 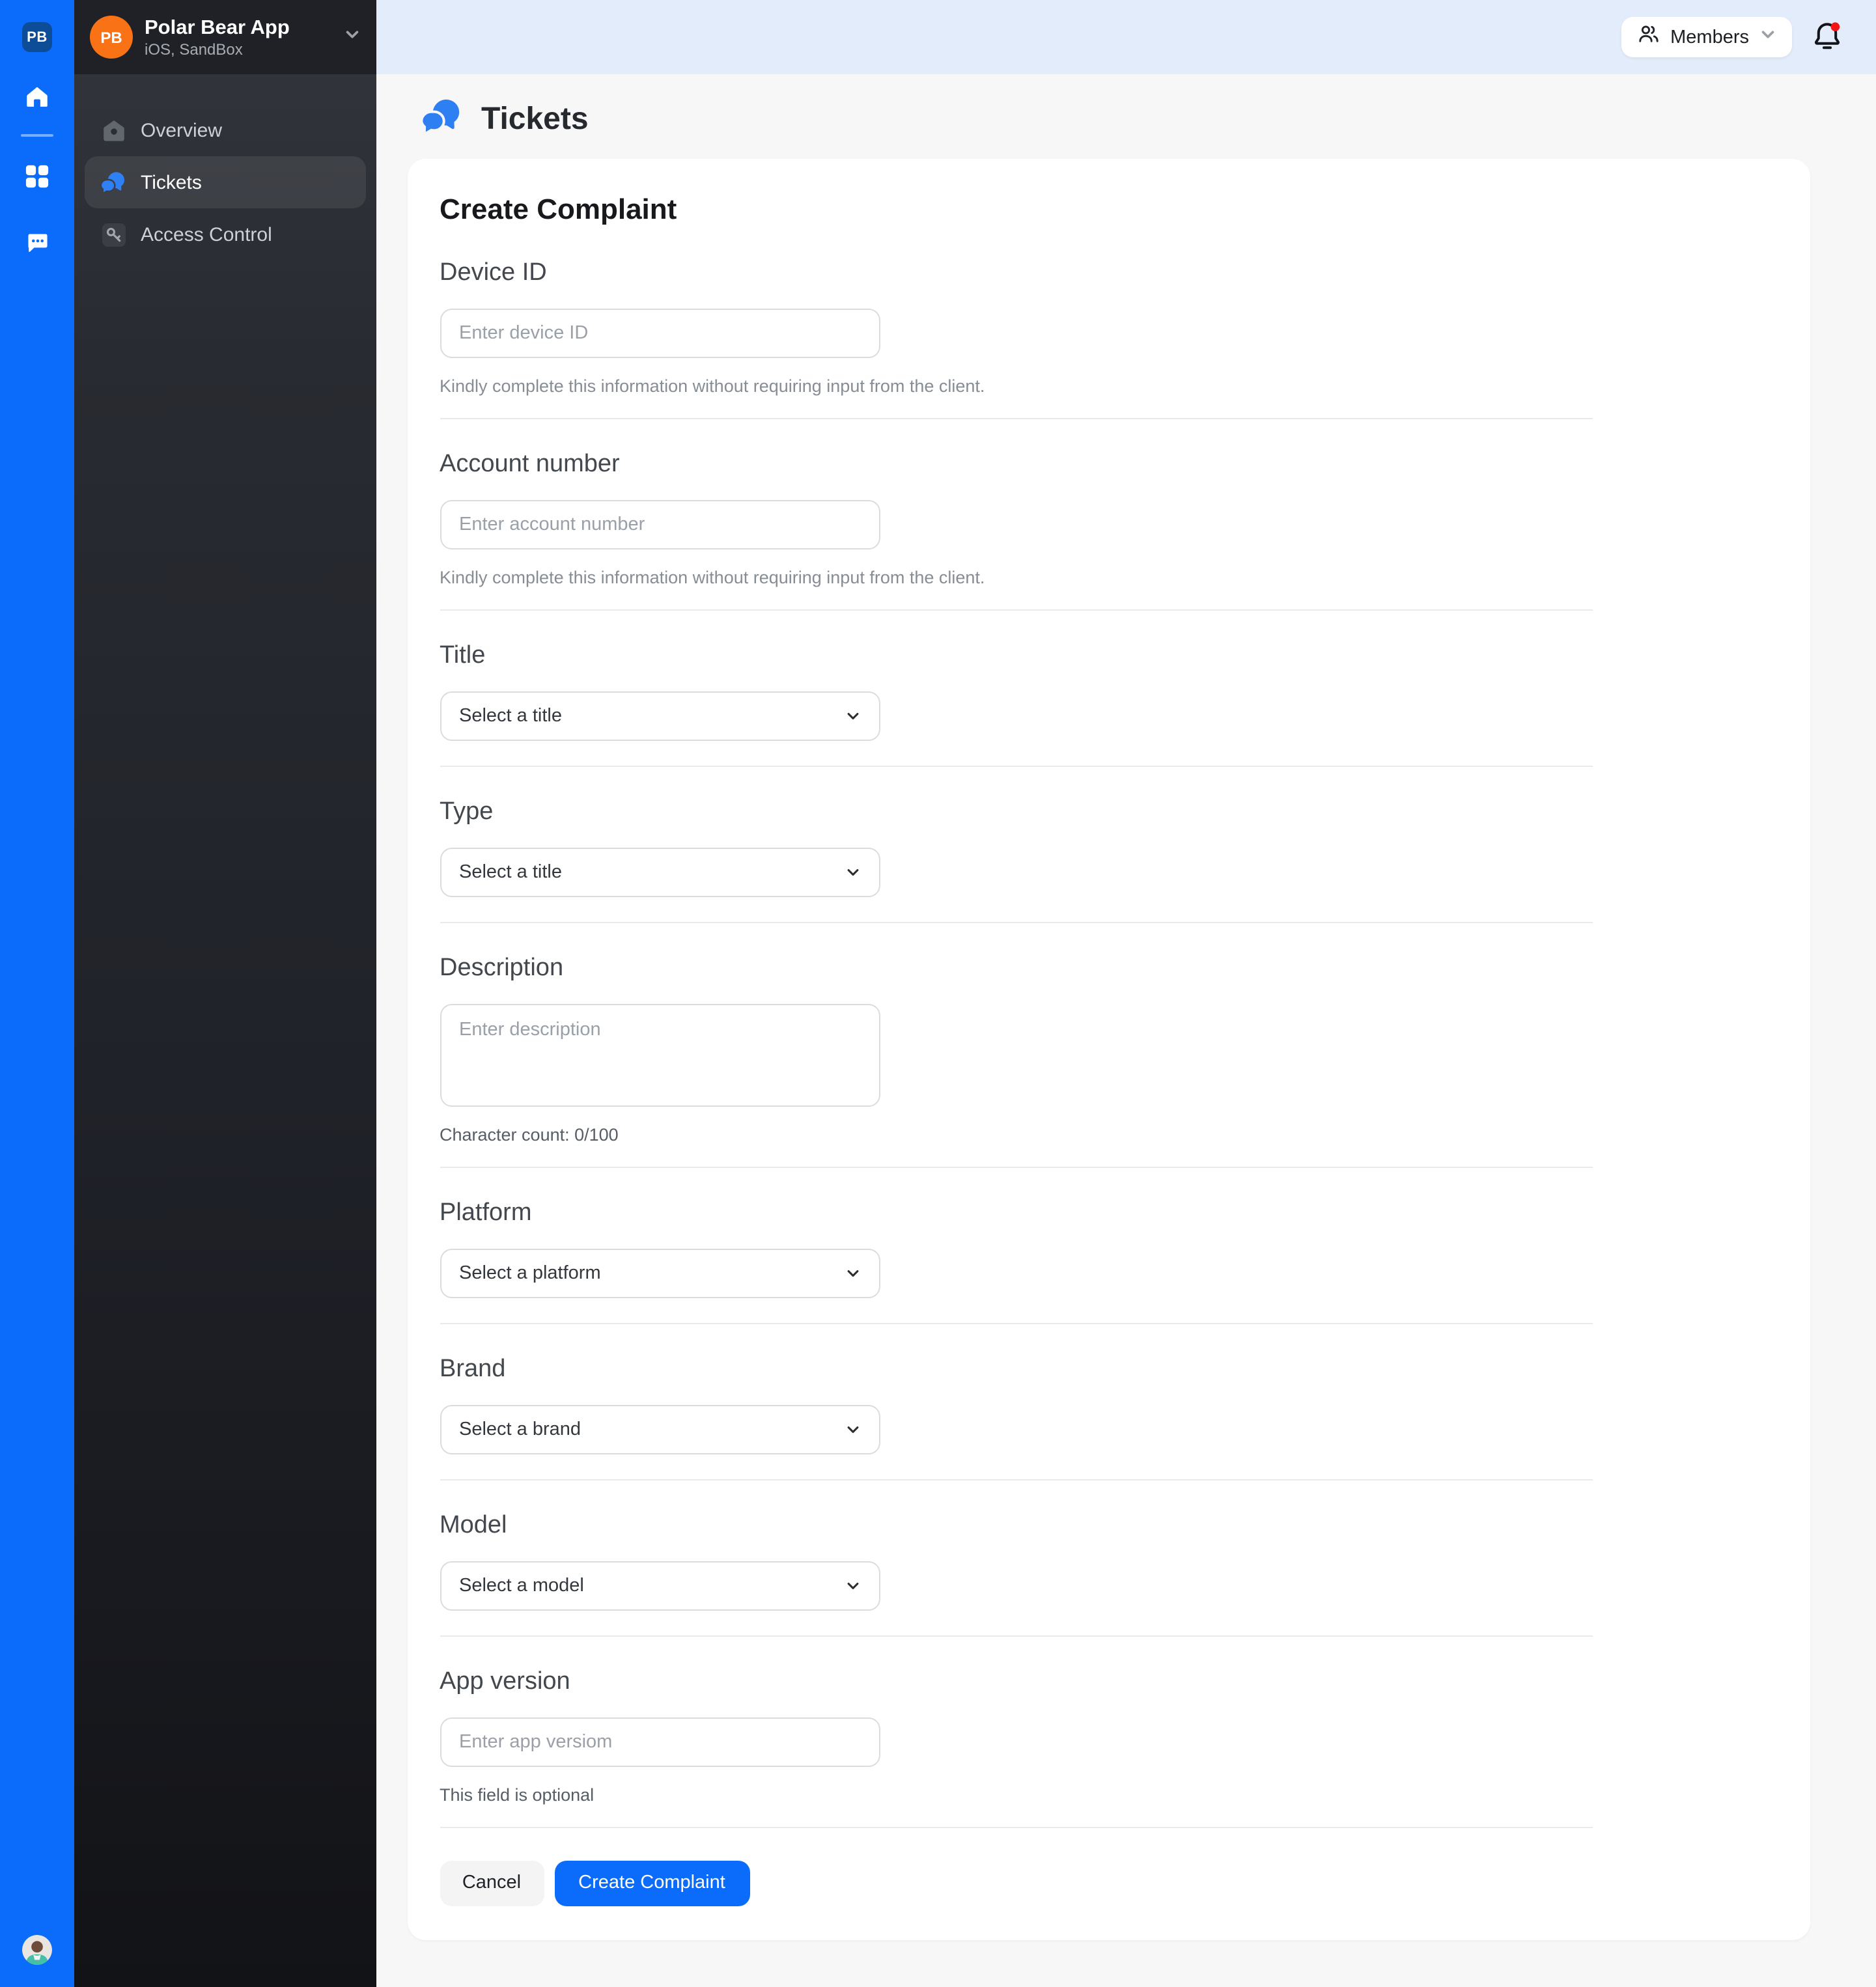 What do you see at coordinates (182, 130) in the screenshot?
I see `sidebar-item-label: Overview` at bounding box center [182, 130].